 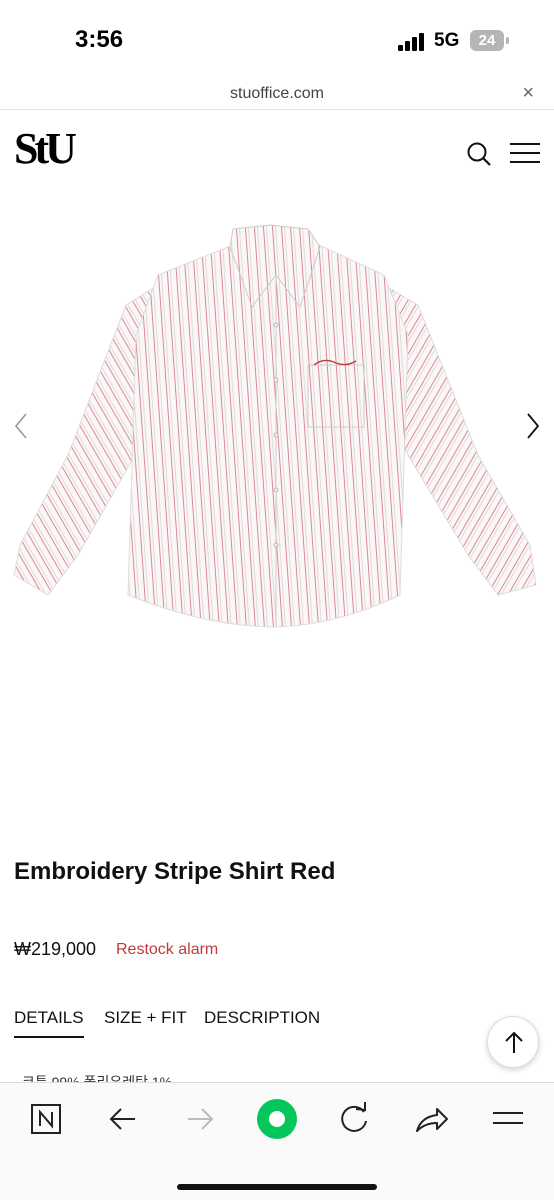 What do you see at coordinates (262, 1018) in the screenshot?
I see `tab-description: DESCRIPTION` at bounding box center [262, 1018].